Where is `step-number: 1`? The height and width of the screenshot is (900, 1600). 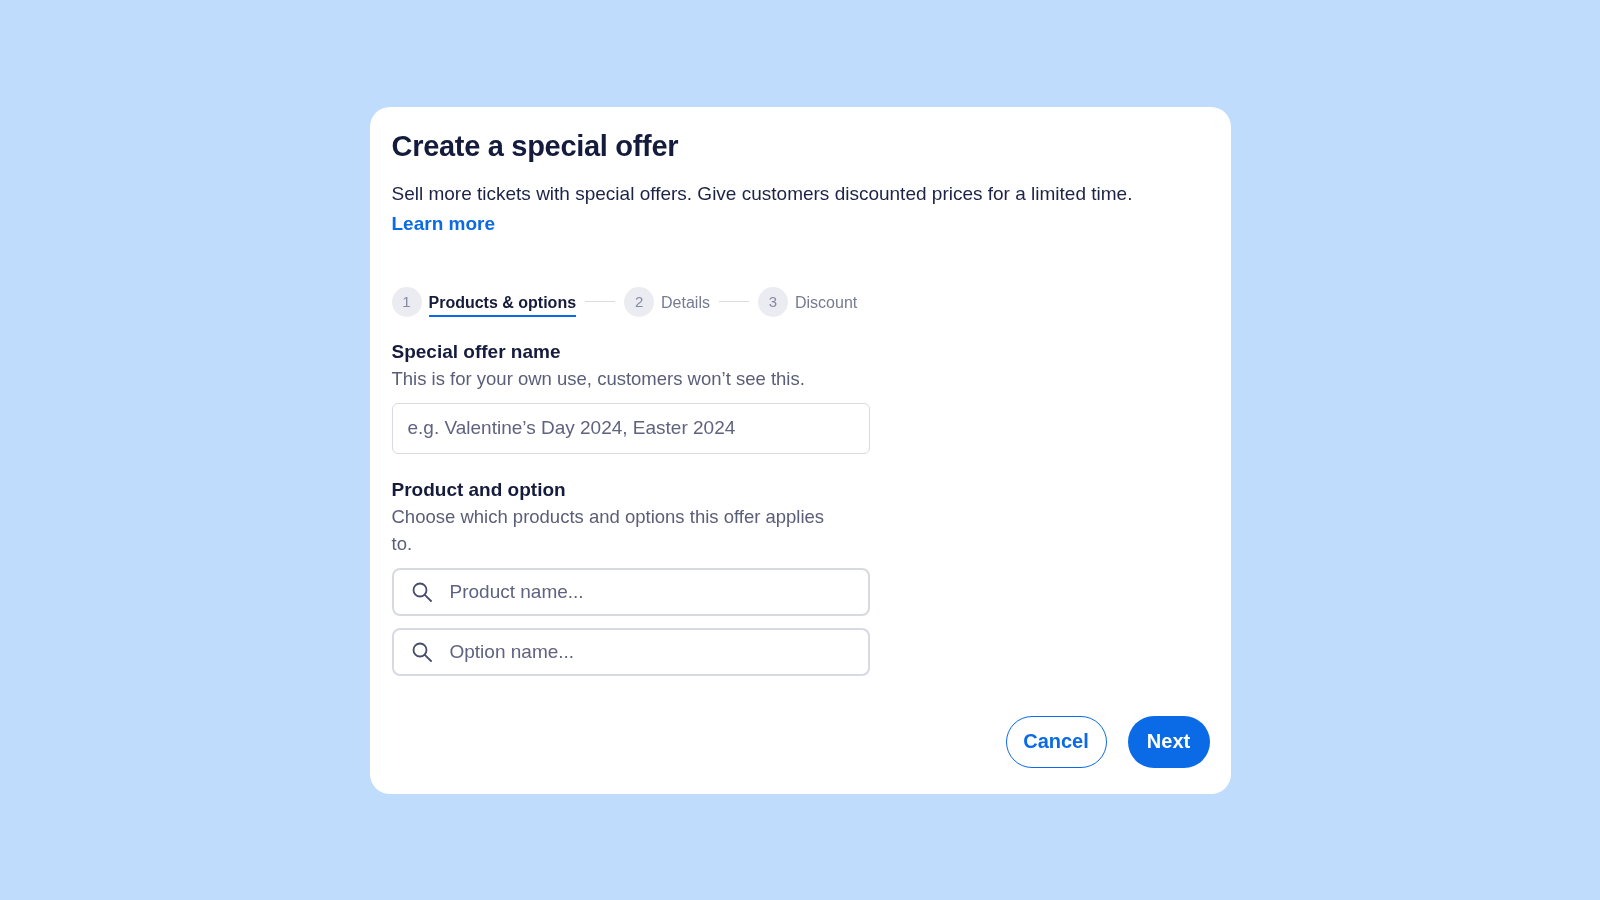 step-number: 1 is located at coordinates (406, 301).